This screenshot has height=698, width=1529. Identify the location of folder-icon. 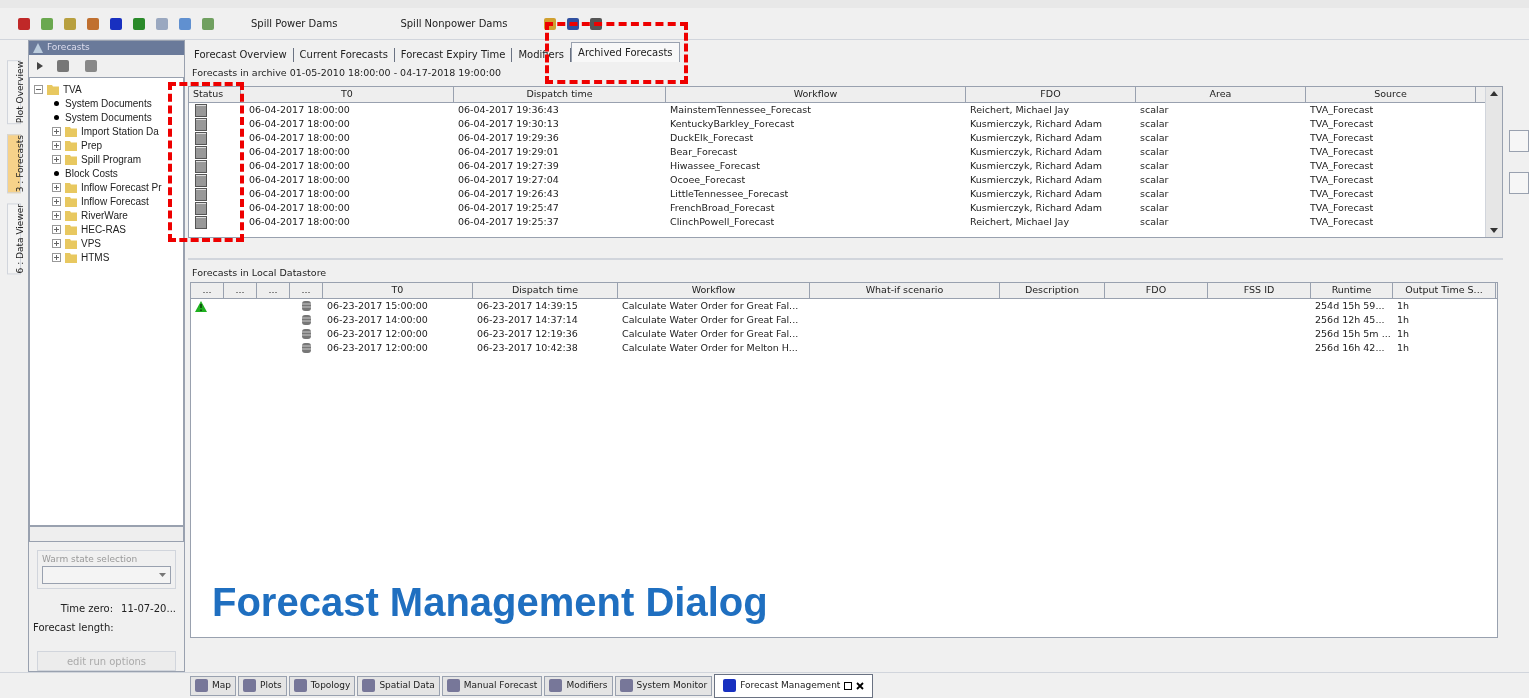
(71, 145).